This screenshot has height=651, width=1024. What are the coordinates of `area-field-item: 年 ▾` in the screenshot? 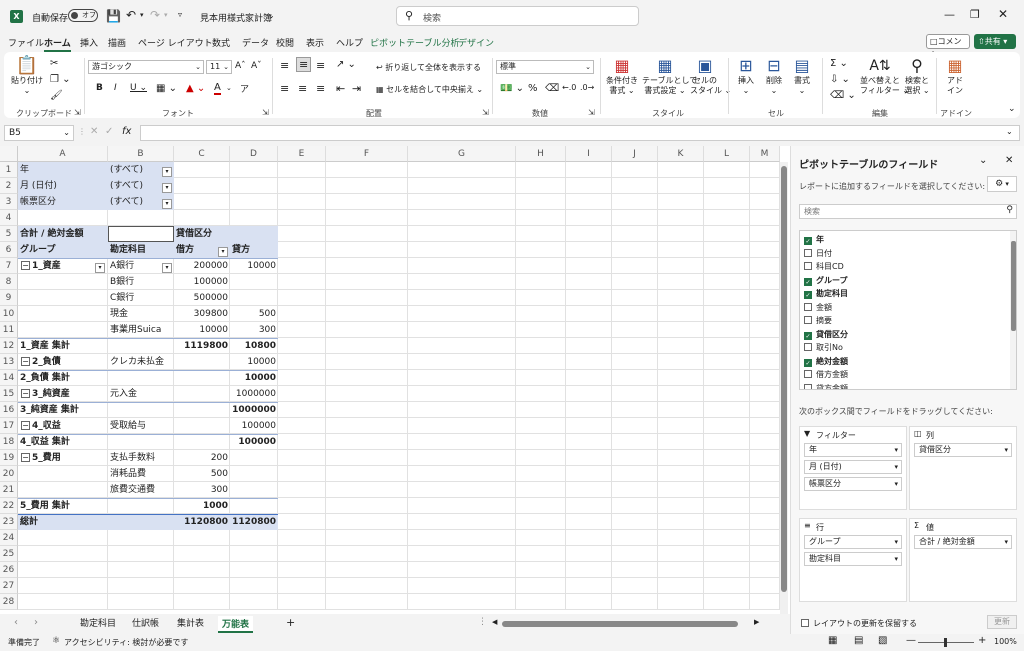 It's located at (853, 450).